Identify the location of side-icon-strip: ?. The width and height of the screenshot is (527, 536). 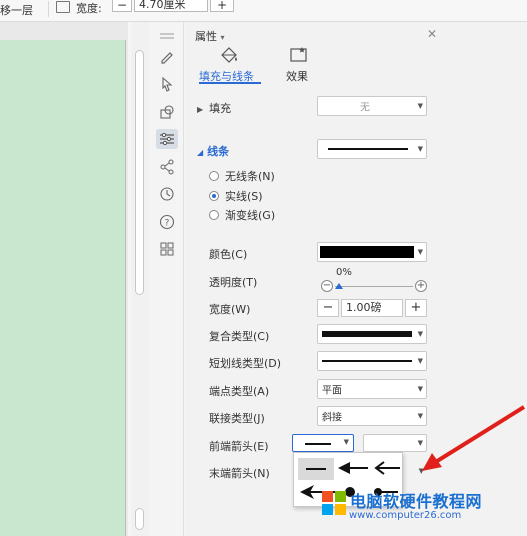
(167, 279).